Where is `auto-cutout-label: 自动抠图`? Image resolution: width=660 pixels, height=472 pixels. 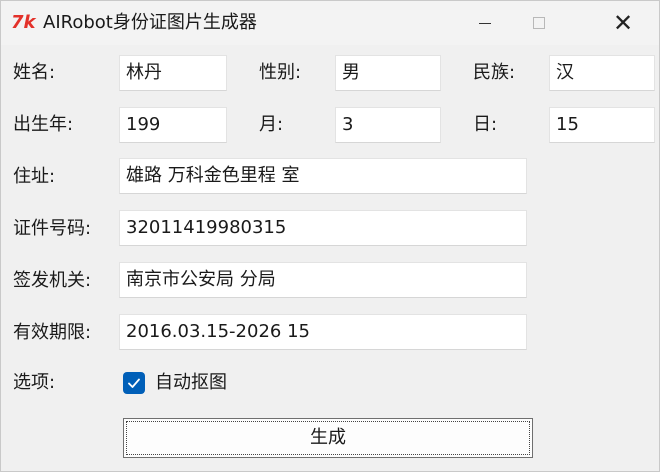 auto-cutout-label: 自动抠图 is located at coordinates (191, 383).